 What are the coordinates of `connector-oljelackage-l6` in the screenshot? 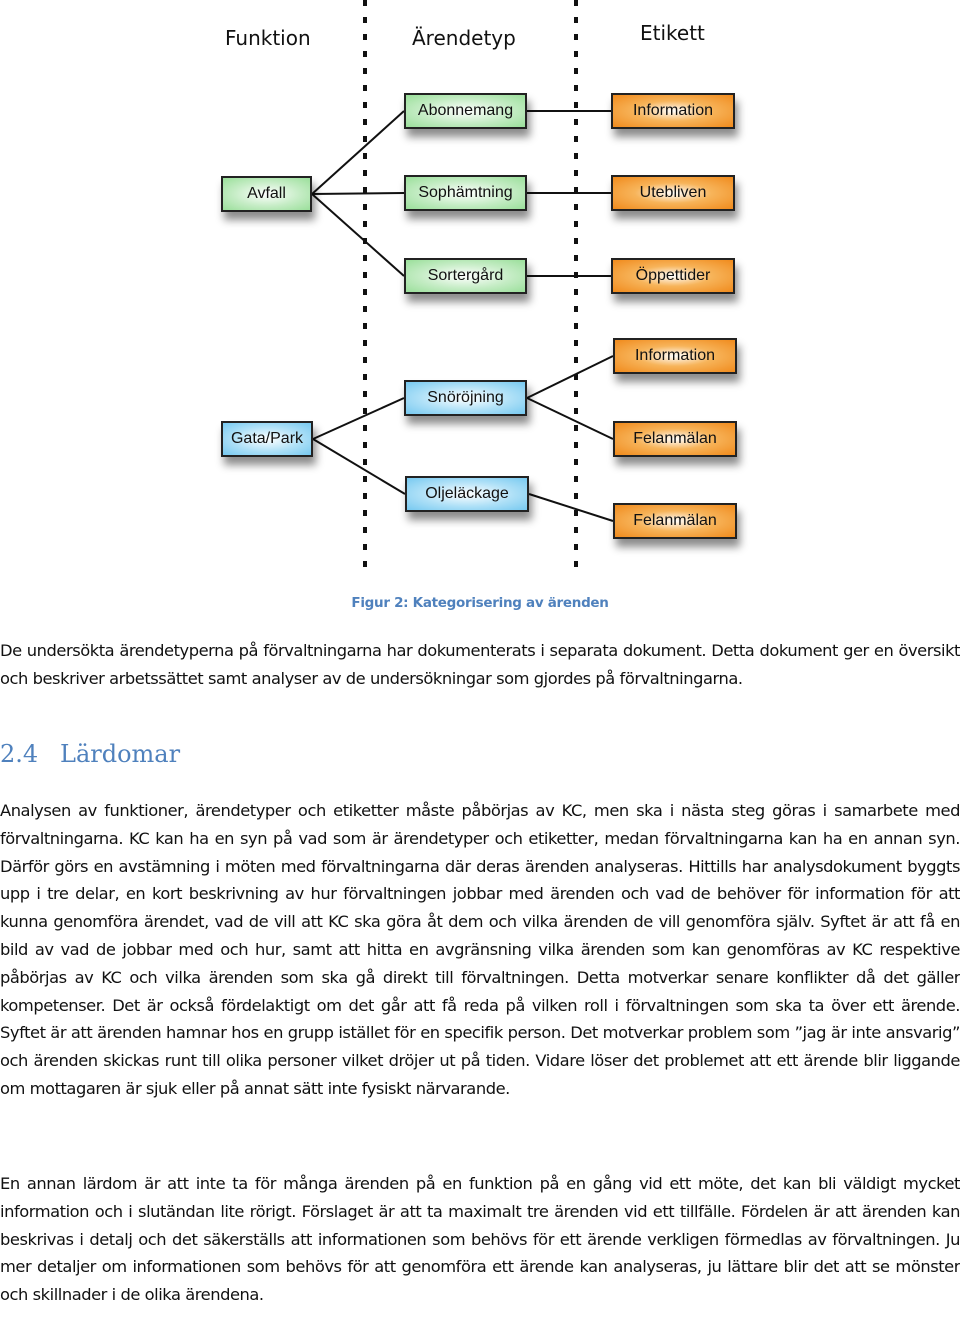 It's located at (571, 507).